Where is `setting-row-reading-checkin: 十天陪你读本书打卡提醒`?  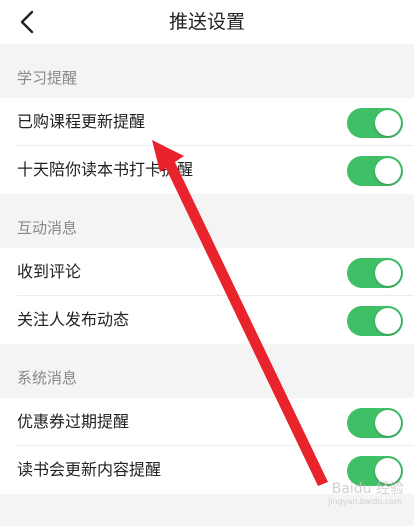 setting-row-reading-checkin: 十天陪你读本书打卡提醒 is located at coordinates (207, 170).